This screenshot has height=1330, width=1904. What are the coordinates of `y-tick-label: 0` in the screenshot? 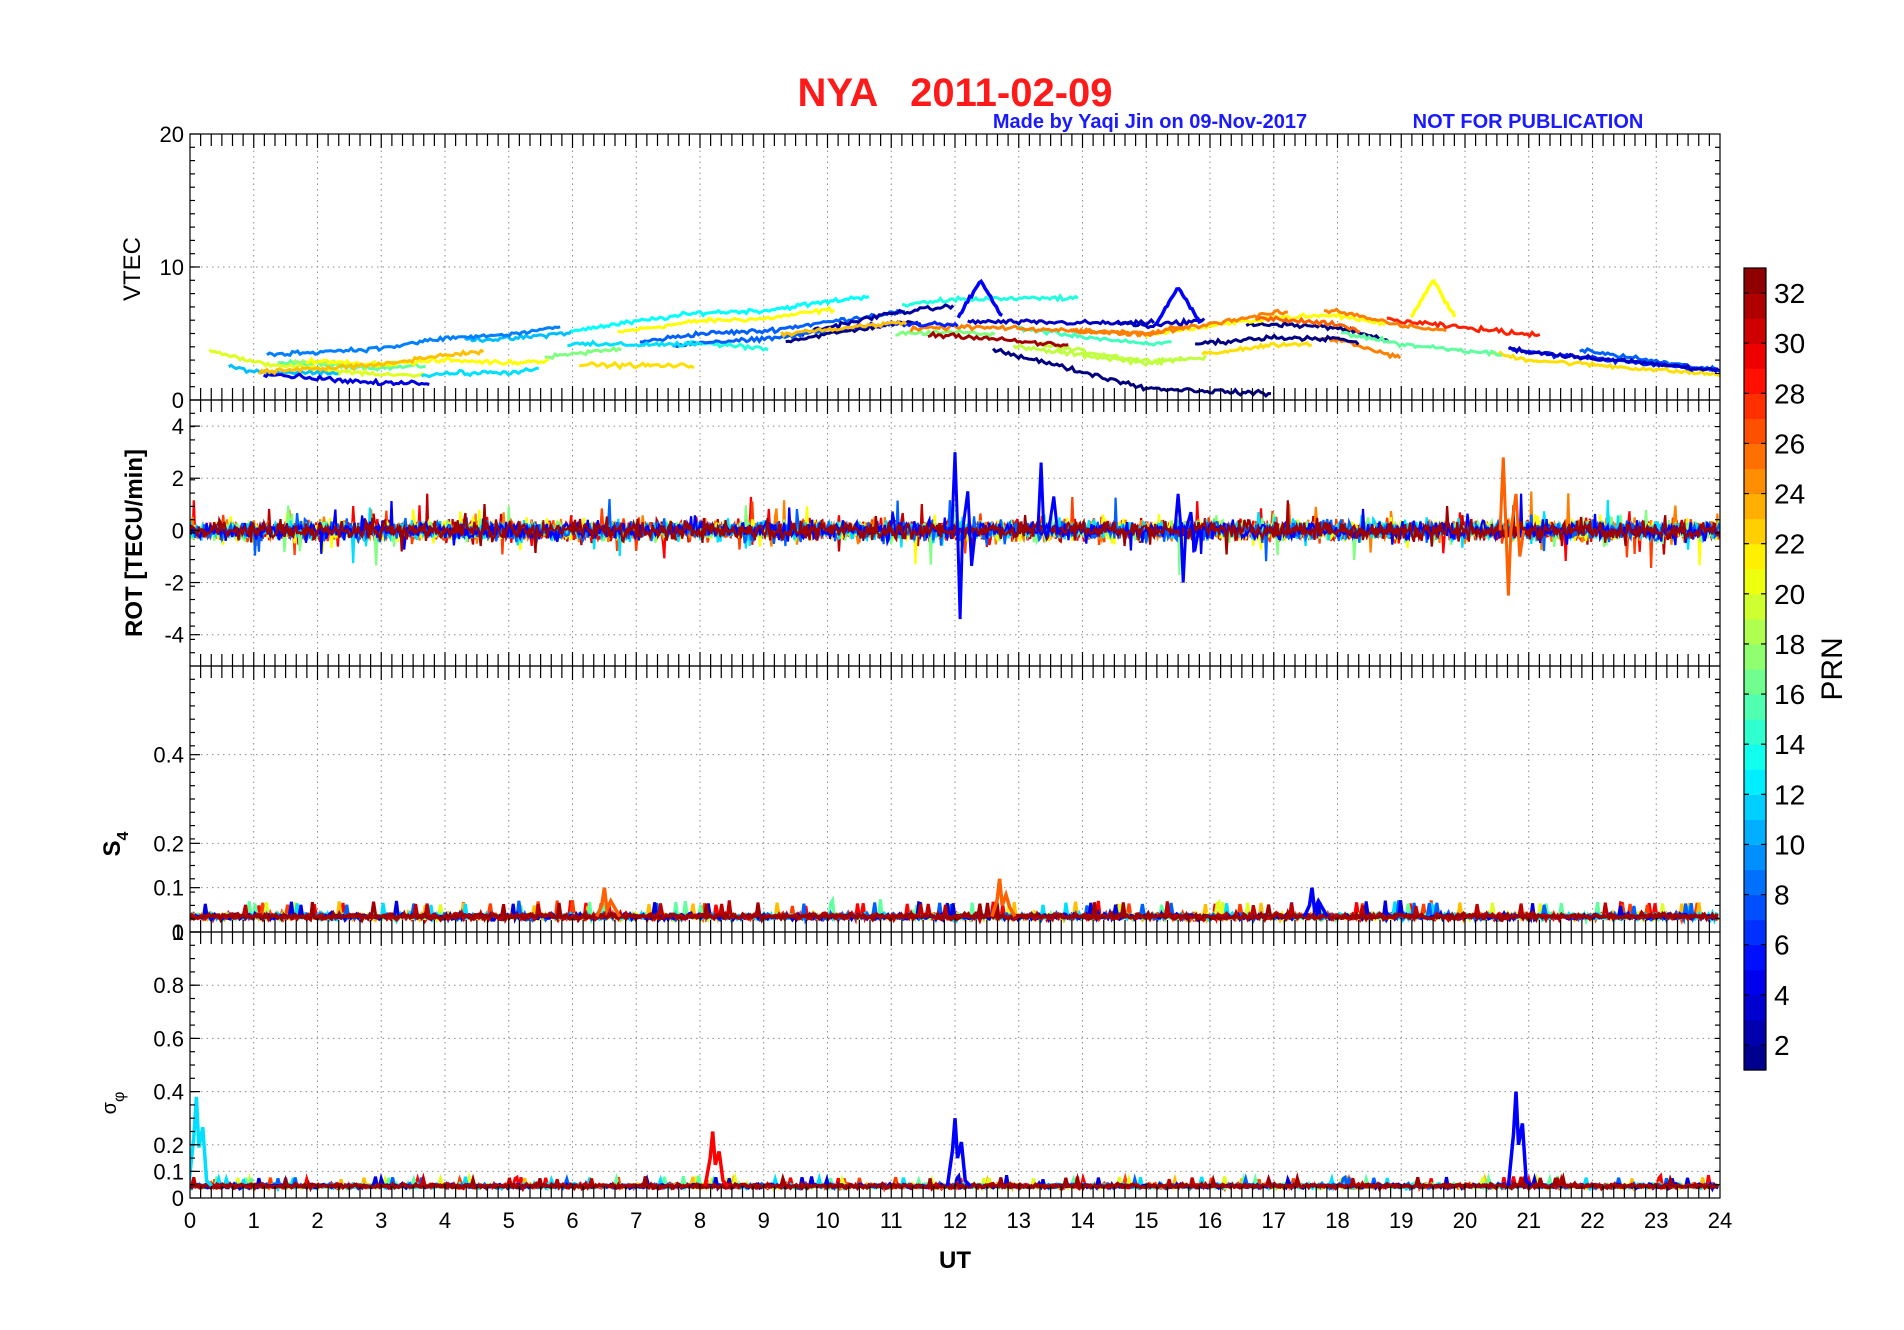 It's located at (178, 400).